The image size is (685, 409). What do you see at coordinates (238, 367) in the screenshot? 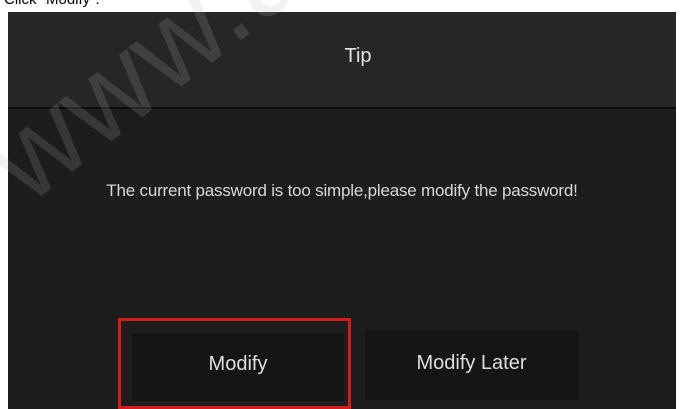
I see `modify-button: Modify` at bounding box center [238, 367].